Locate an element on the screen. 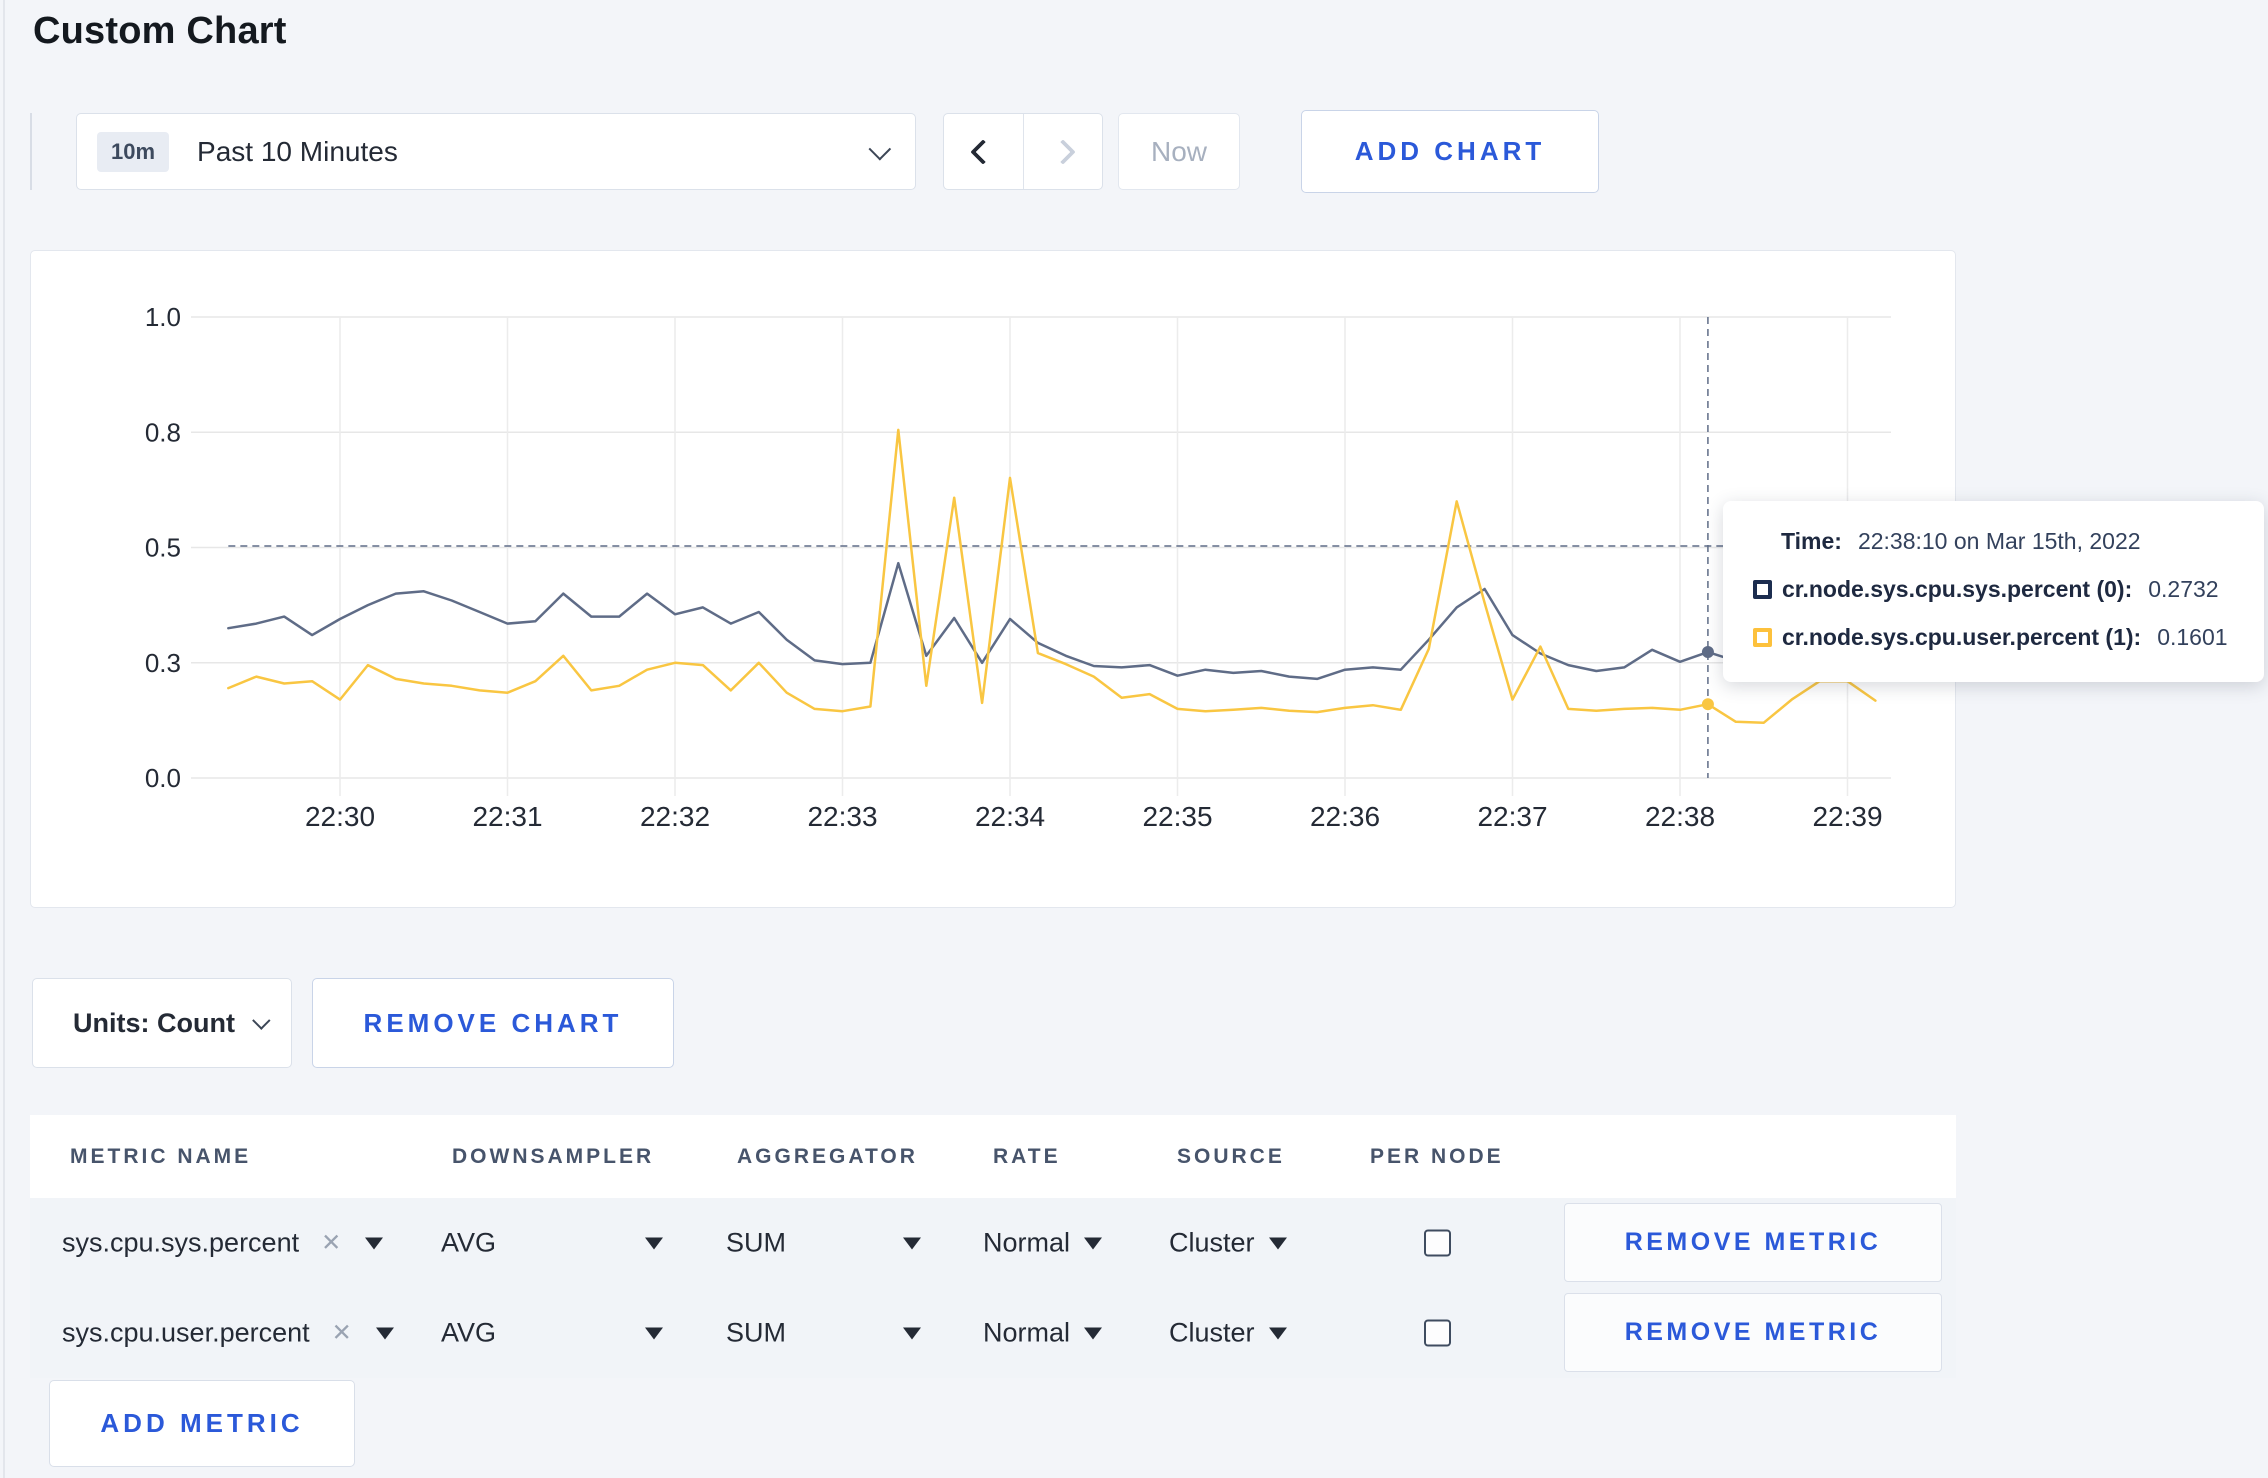 This screenshot has width=2268, height=1478. window-left-border is located at coordinates (4, 739).